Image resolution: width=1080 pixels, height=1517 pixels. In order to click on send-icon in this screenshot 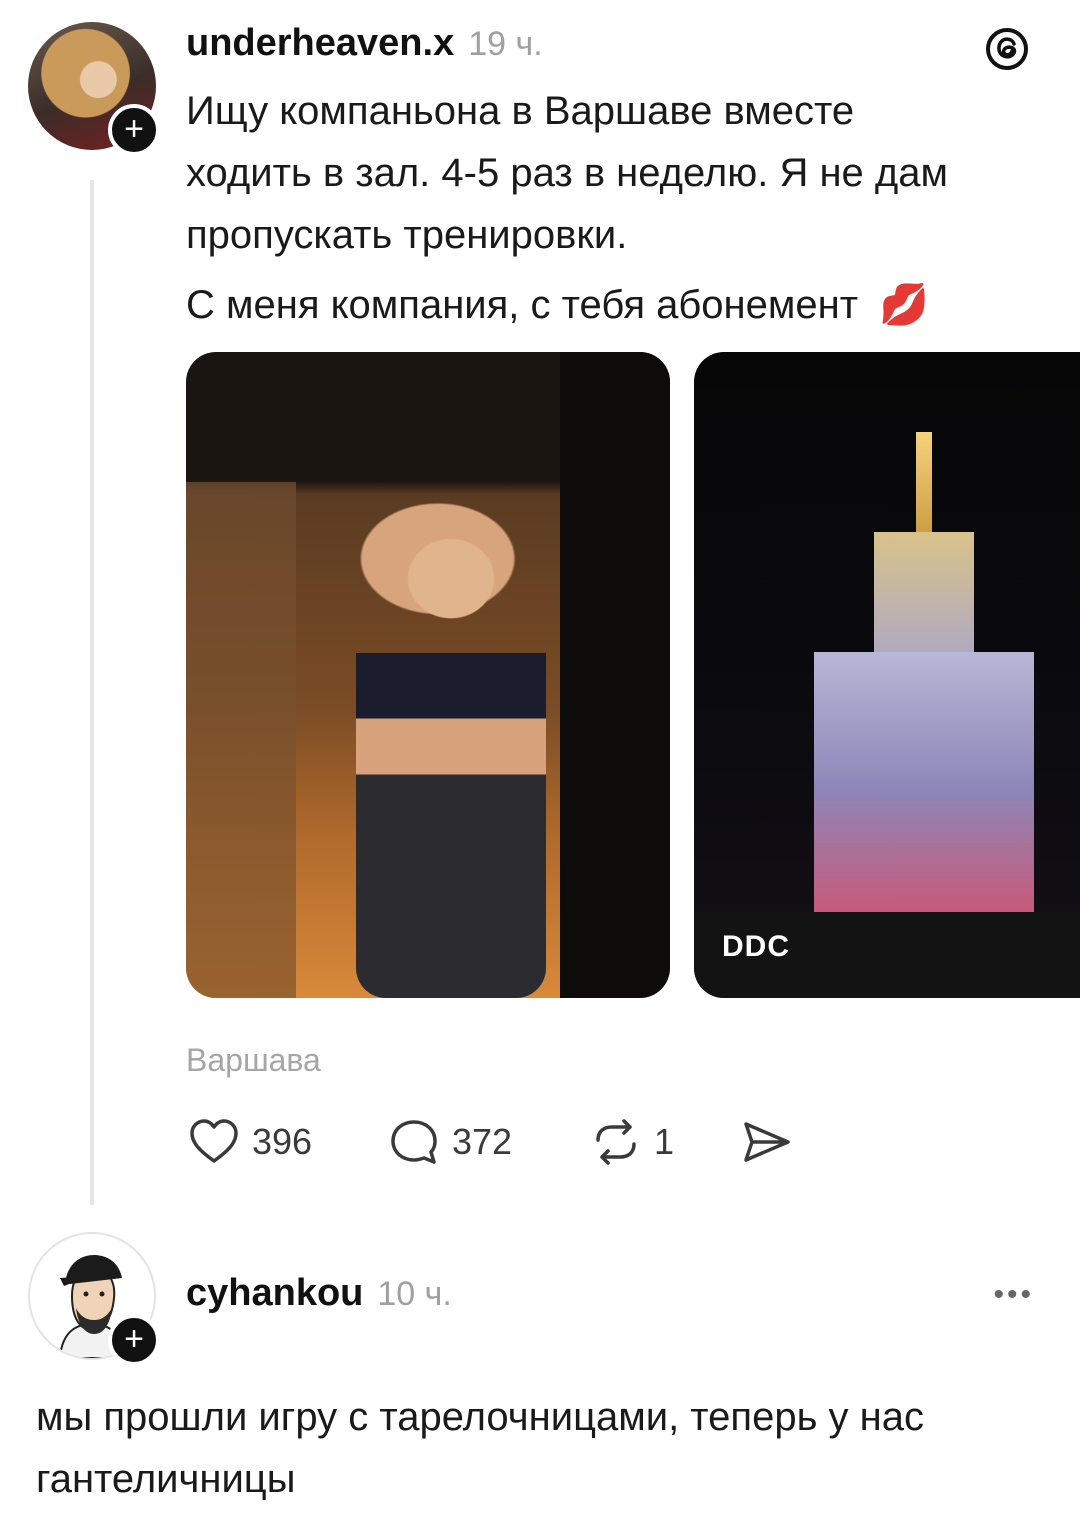, I will do `click(767, 1142)`.